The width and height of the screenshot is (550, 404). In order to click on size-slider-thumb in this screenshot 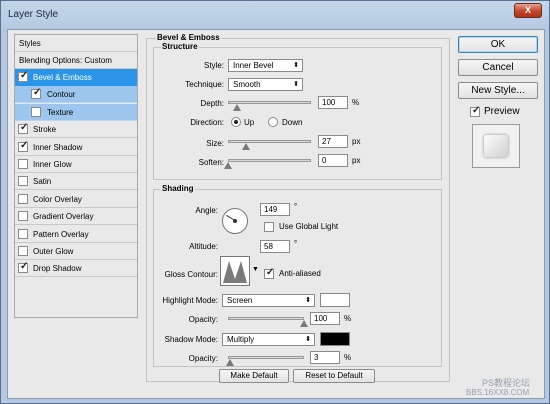, I will do `click(246, 146)`.